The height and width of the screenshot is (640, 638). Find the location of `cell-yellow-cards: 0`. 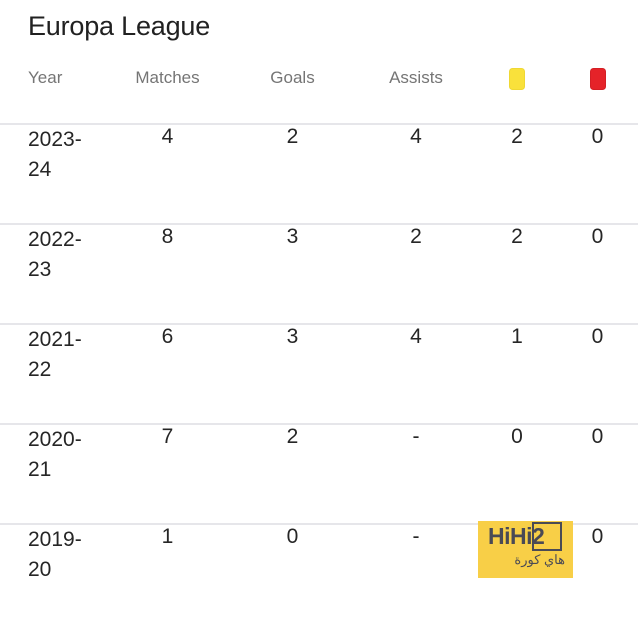

cell-yellow-cards: 0 is located at coordinates (517, 473).